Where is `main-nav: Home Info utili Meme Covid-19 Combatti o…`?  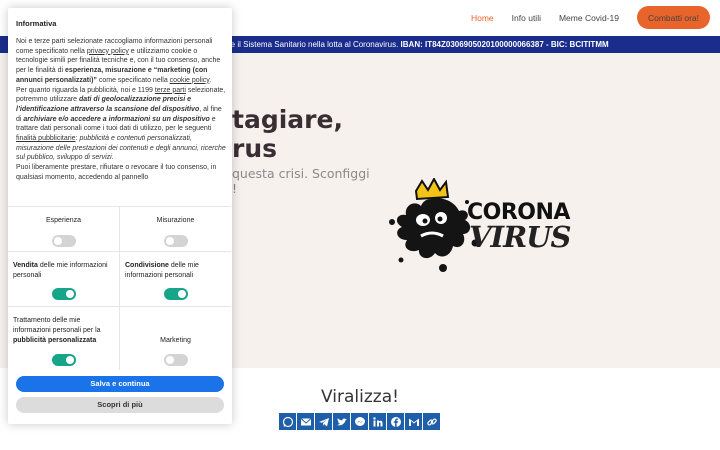
main-nav: Home Info utili Meme Covid-19 Combatti o… is located at coordinates (590, 17).